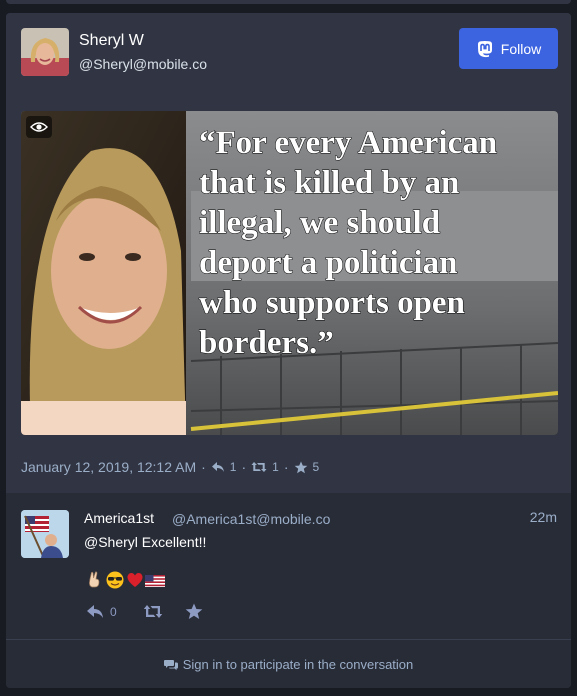 Image resolution: width=577 pixels, height=696 pixels. What do you see at coordinates (135, 580) in the screenshot?
I see `red-heart-icon` at bounding box center [135, 580].